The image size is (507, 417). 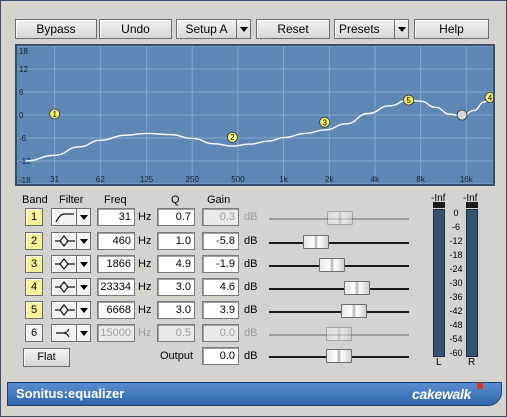 I want to click on meter-scale-label: 0, so click(x=456, y=213).